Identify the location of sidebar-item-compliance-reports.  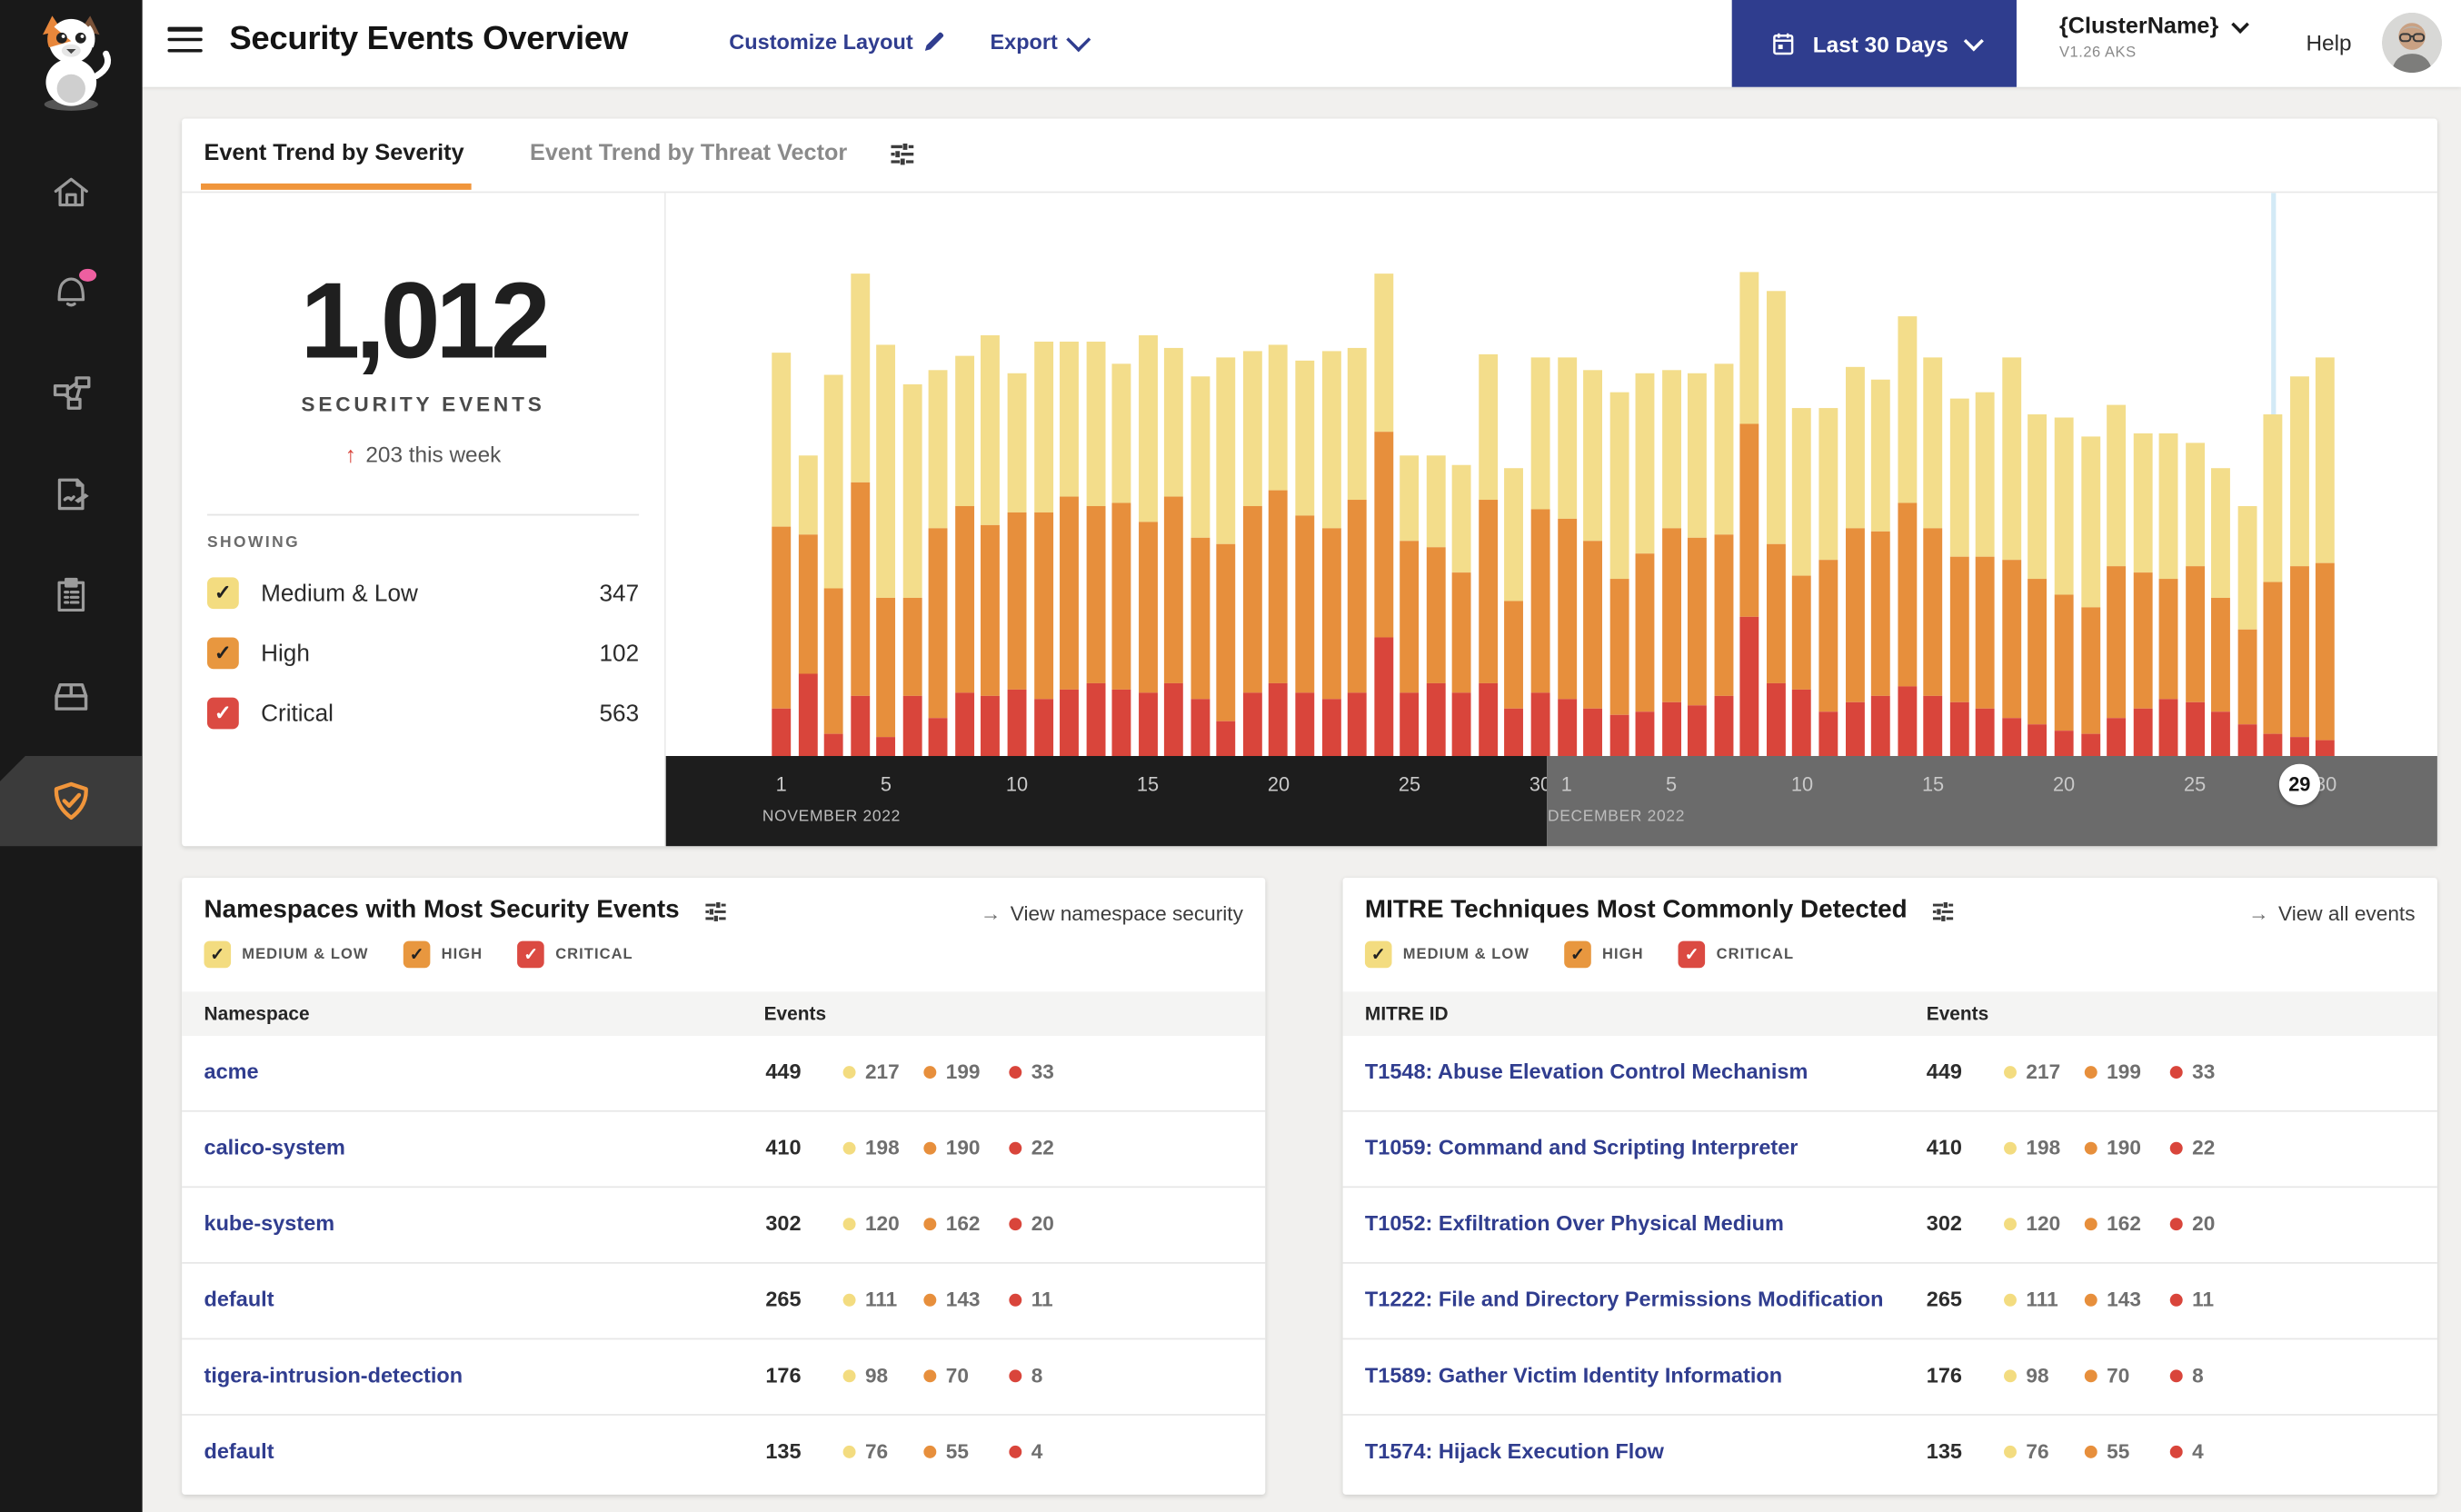
(71, 595).